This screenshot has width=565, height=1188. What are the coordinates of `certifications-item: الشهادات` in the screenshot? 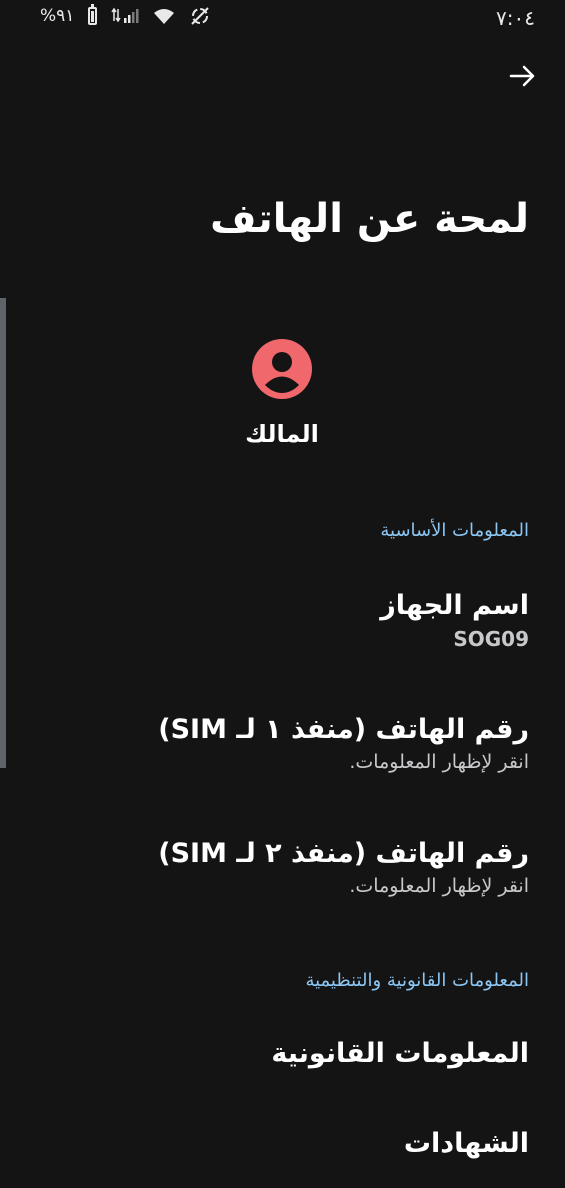 It's located at (466, 1143).